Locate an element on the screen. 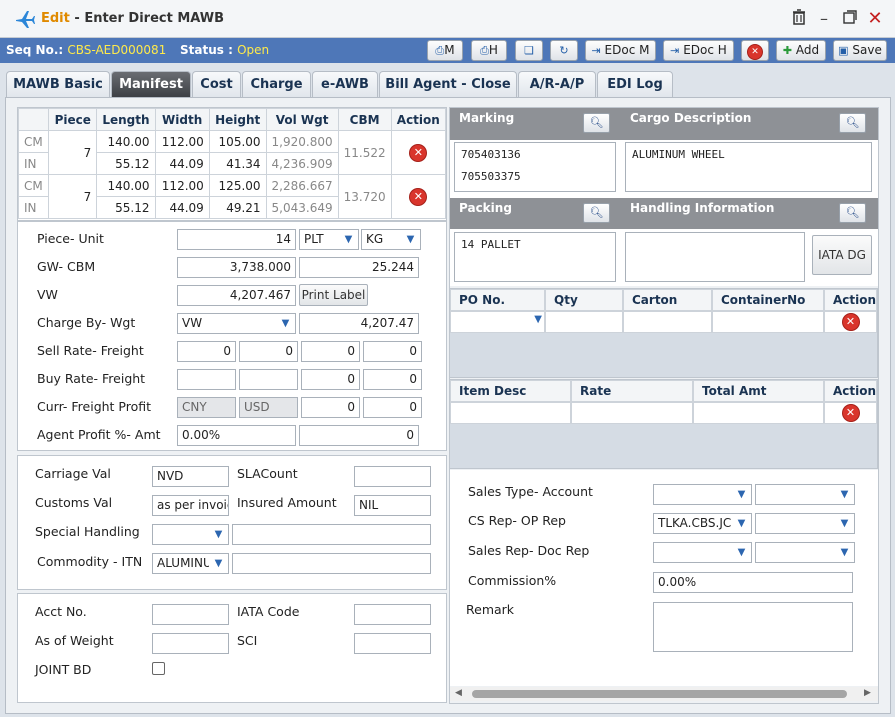  commission-input: 0.00% is located at coordinates (753, 582).